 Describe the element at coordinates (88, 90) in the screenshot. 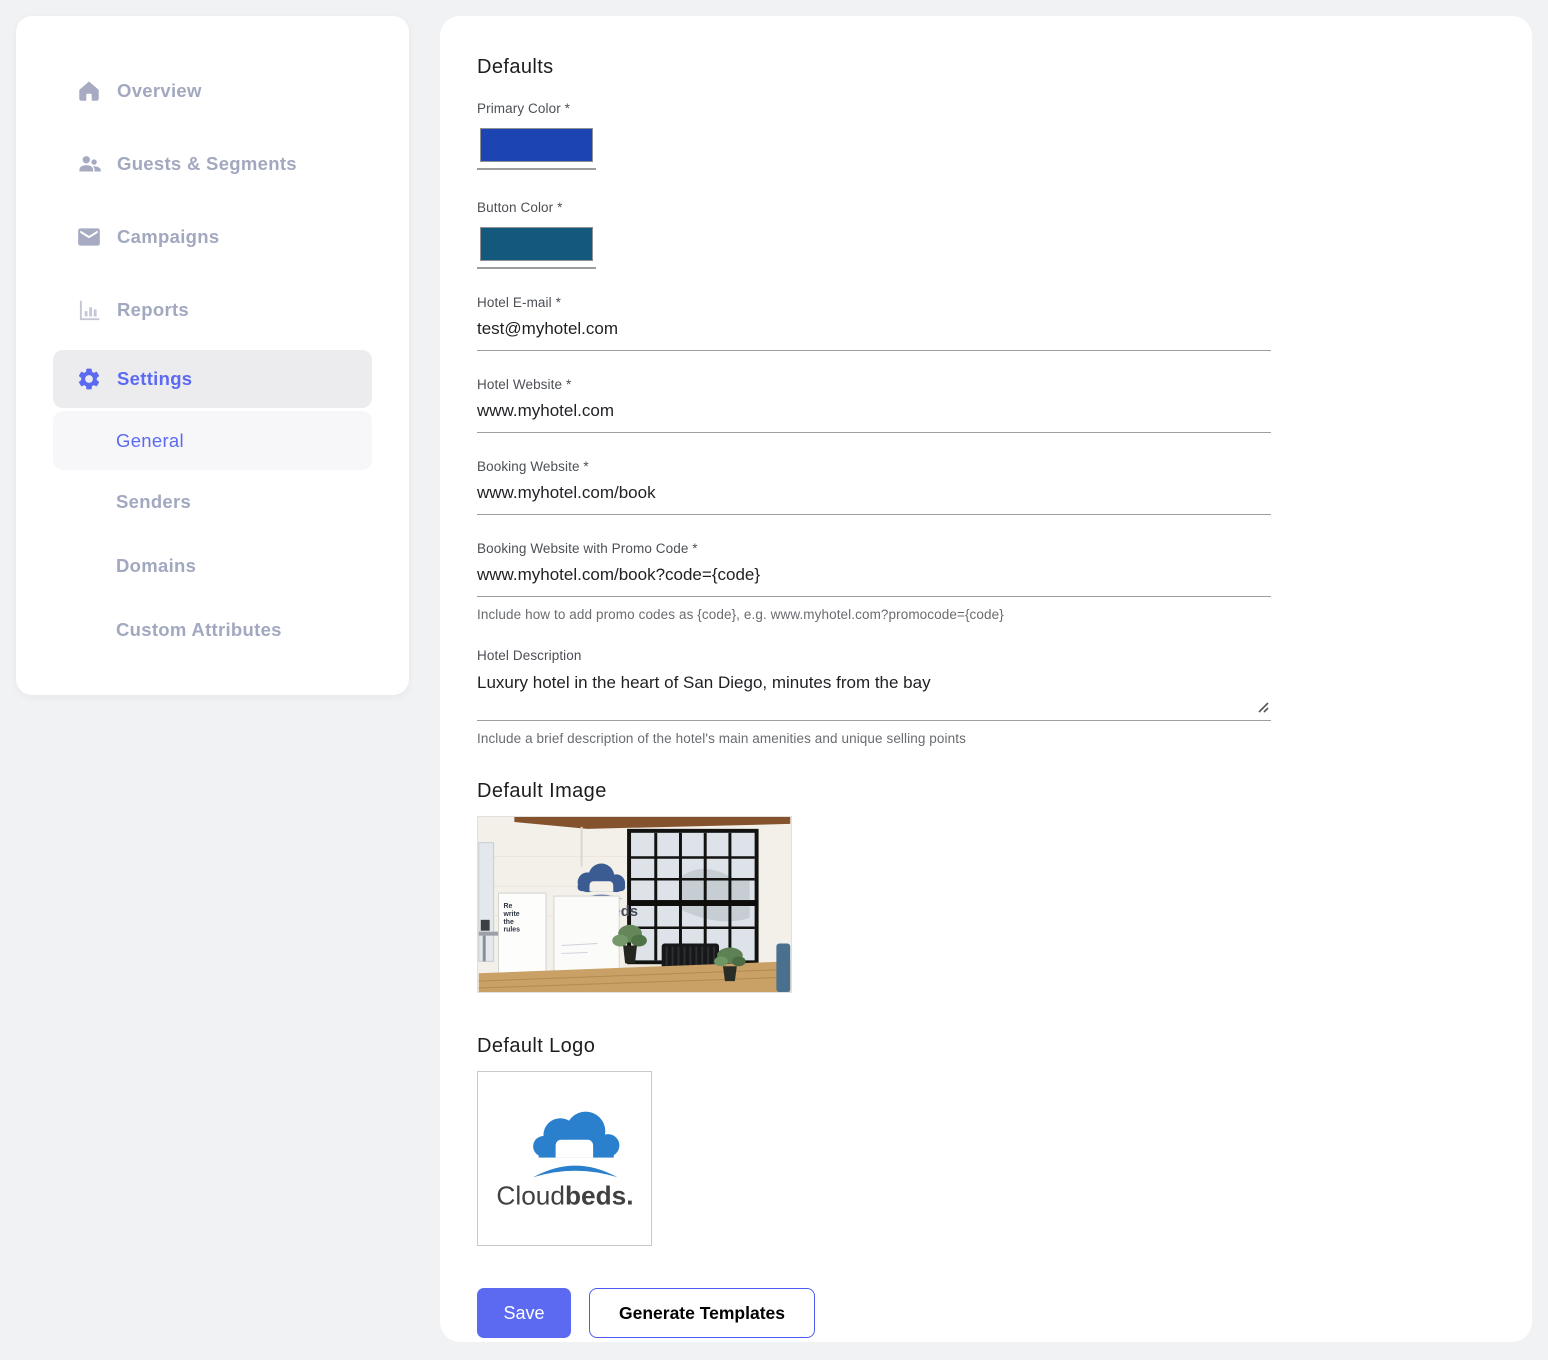

I see `home-icon` at that location.